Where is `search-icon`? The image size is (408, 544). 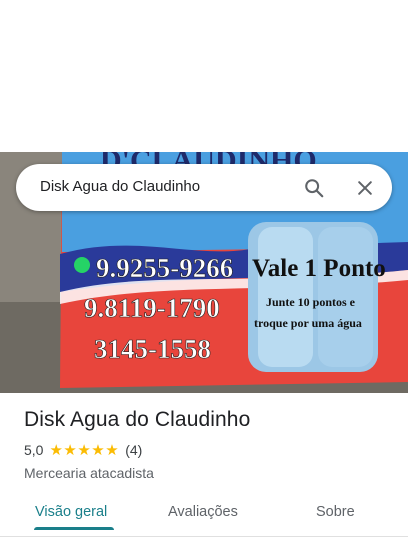
search-icon is located at coordinates (314, 188).